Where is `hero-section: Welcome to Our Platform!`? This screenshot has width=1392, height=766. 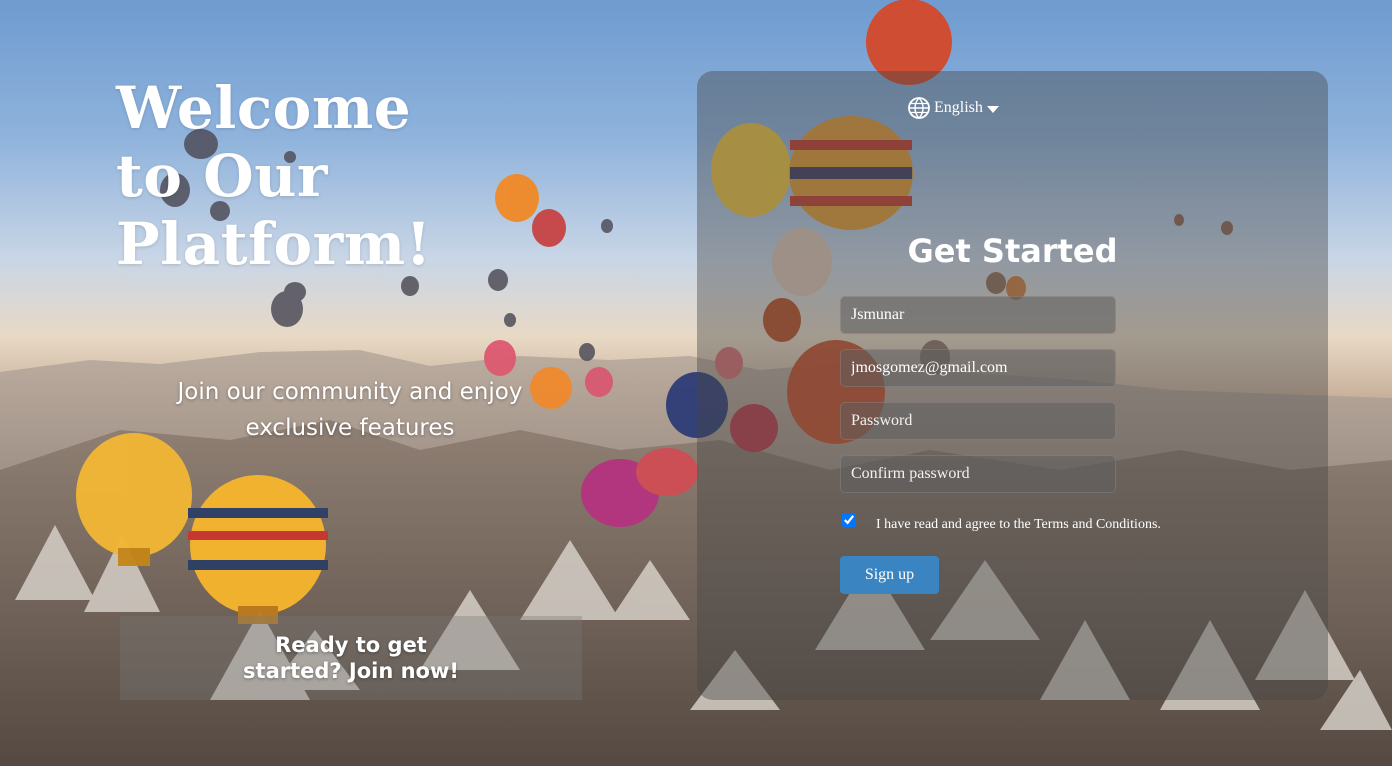 hero-section: Welcome to Our Platform! is located at coordinates (326, 176).